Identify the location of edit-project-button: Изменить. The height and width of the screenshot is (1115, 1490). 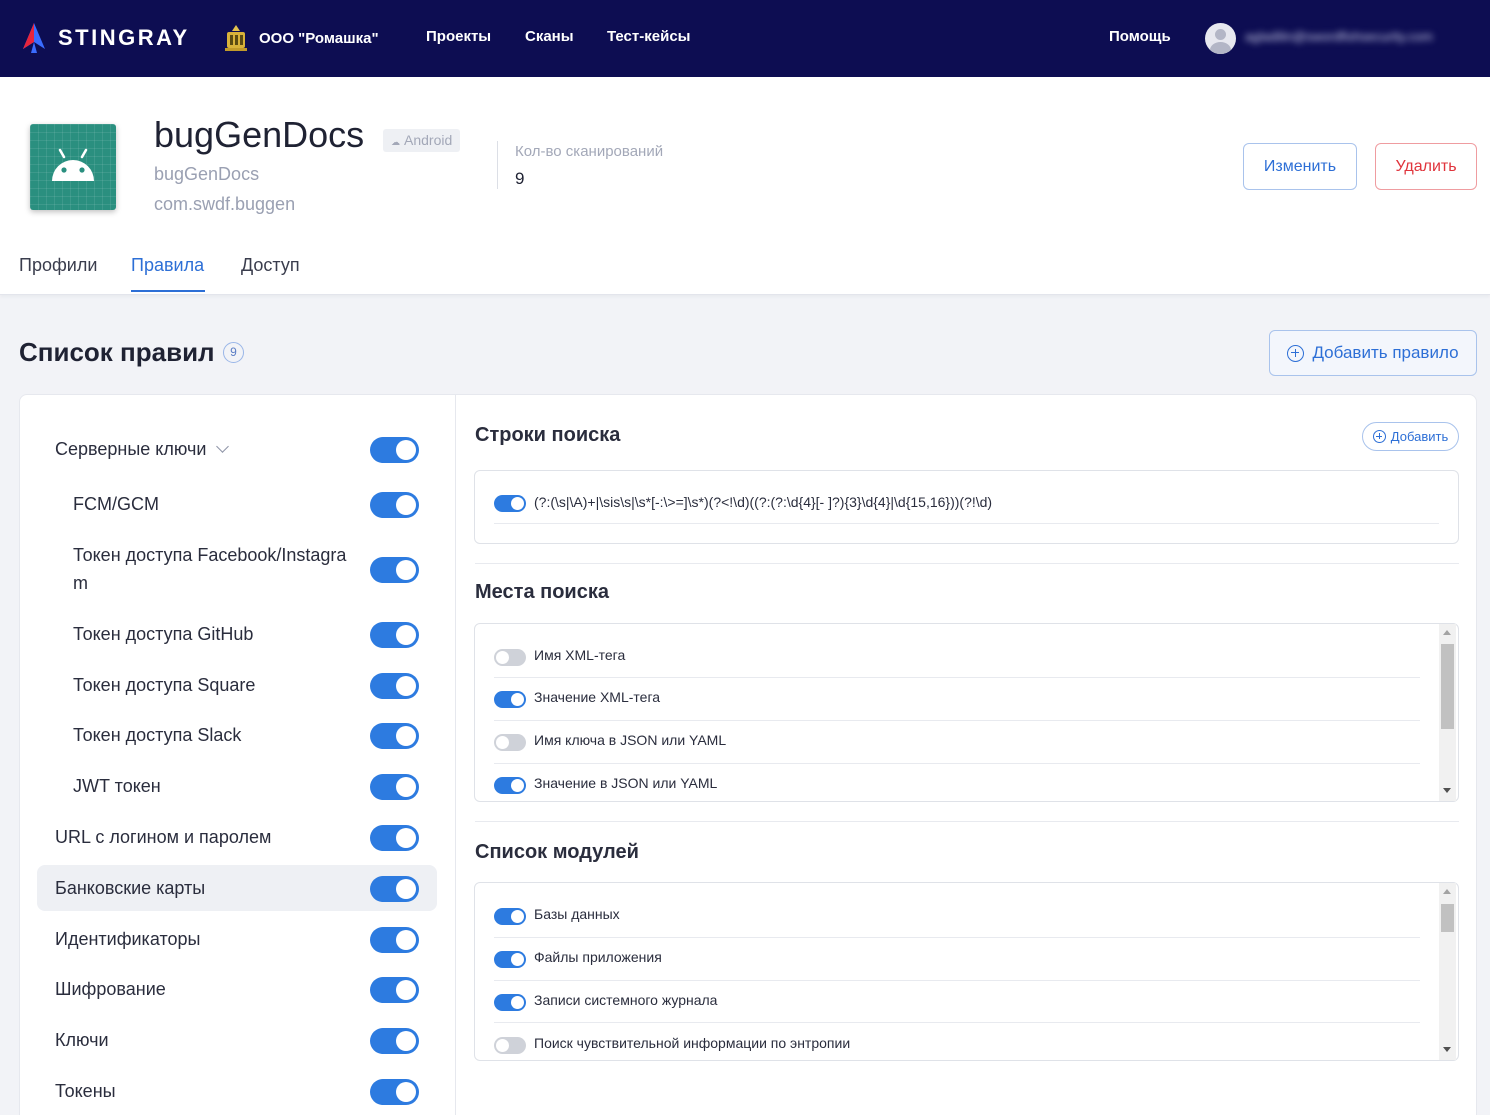
(1300, 166).